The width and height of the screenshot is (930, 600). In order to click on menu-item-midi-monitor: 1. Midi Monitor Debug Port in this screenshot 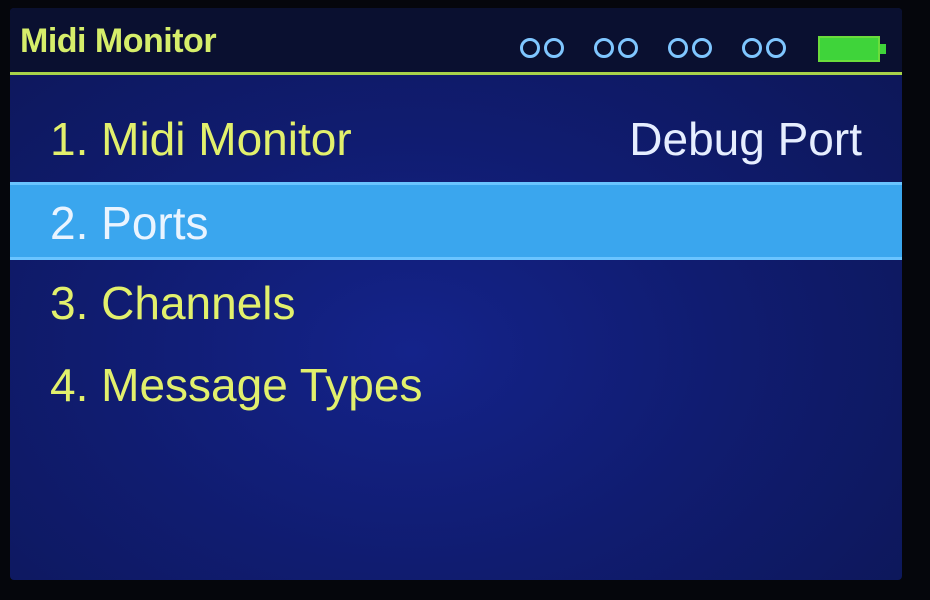, I will do `click(456, 137)`.